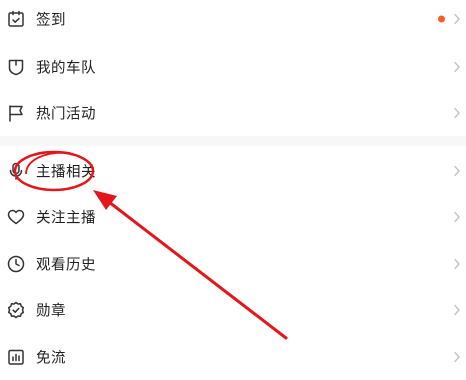  I want to click on menu-item-watch-history: 观看历史, so click(233, 264).